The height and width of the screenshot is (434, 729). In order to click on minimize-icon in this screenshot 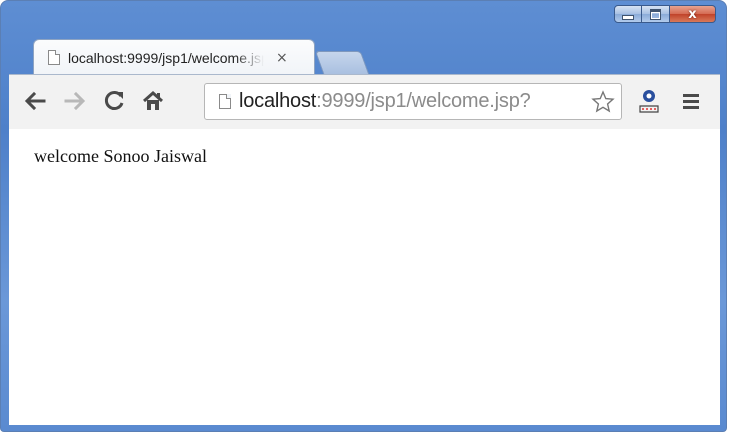, I will do `click(628, 17)`.